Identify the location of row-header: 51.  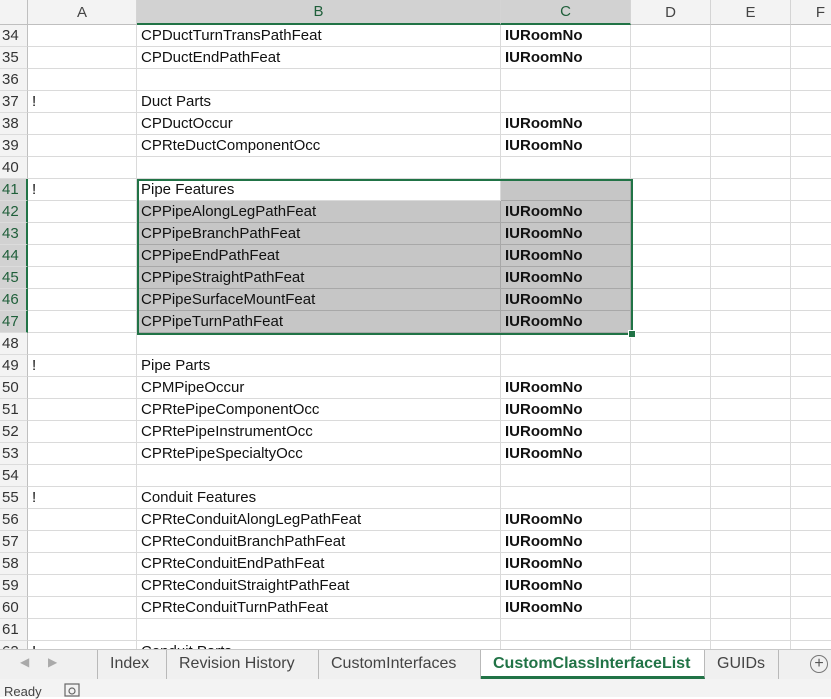
(14, 410).